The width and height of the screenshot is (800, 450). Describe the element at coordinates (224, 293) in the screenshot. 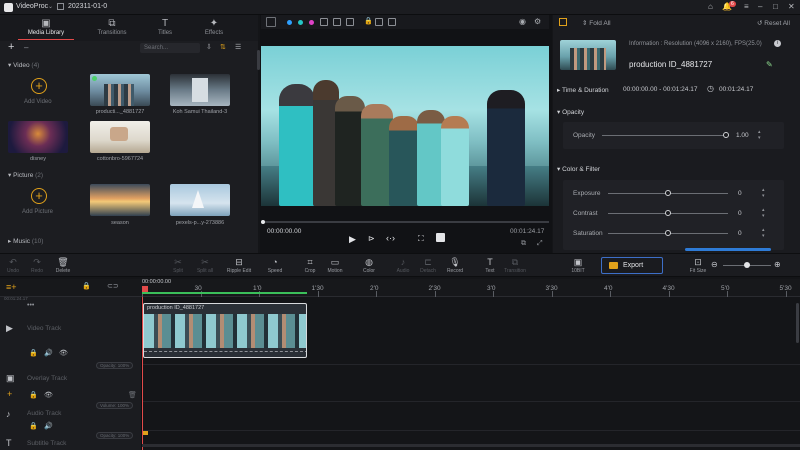

I see `work-area-bar` at that location.